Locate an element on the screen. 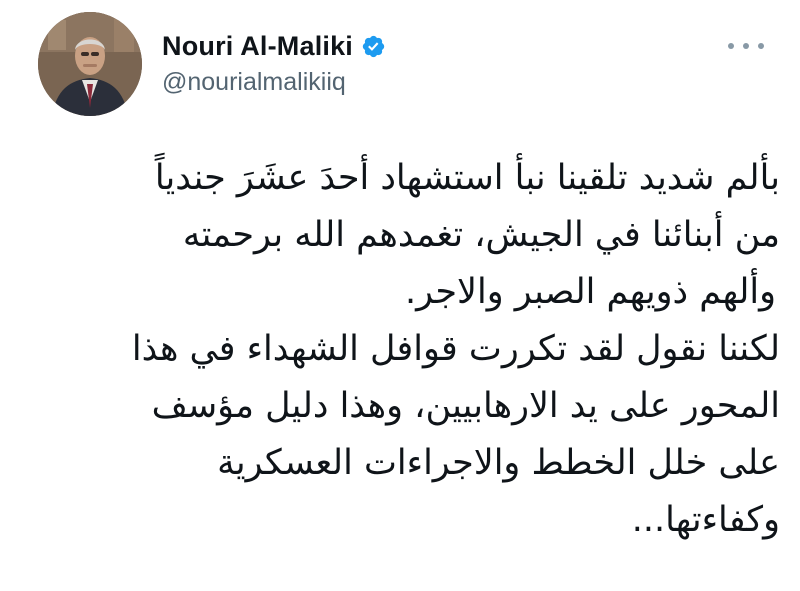 This screenshot has width=800, height=591. avatar is located at coordinates (90, 64).